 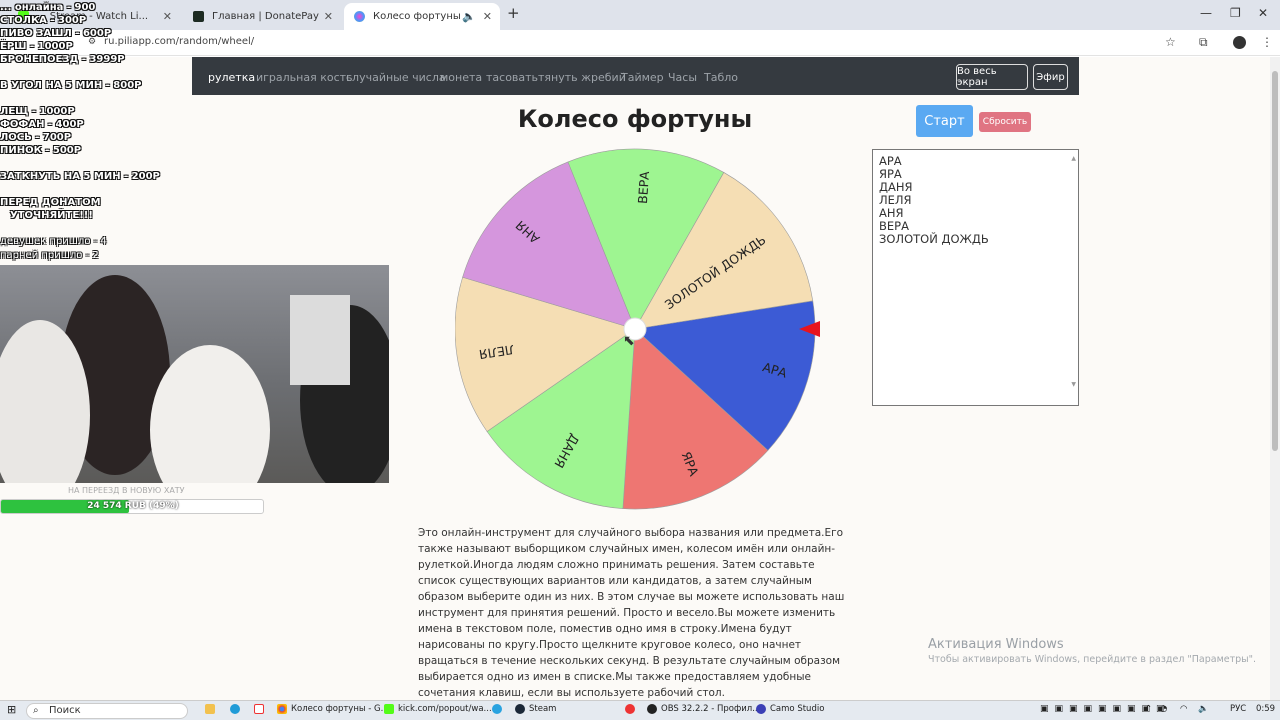 What do you see at coordinates (80, 176) in the screenshot?
I see `overlay-line: ЗАТКНУТЬ НА 5 МИН - 200Р` at bounding box center [80, 176].